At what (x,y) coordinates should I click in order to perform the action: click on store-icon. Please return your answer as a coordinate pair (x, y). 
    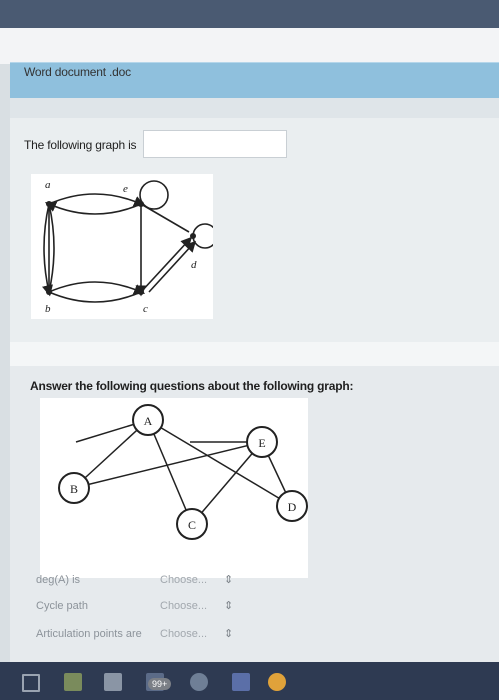
    Looking at the image, I should click on (113, 682).